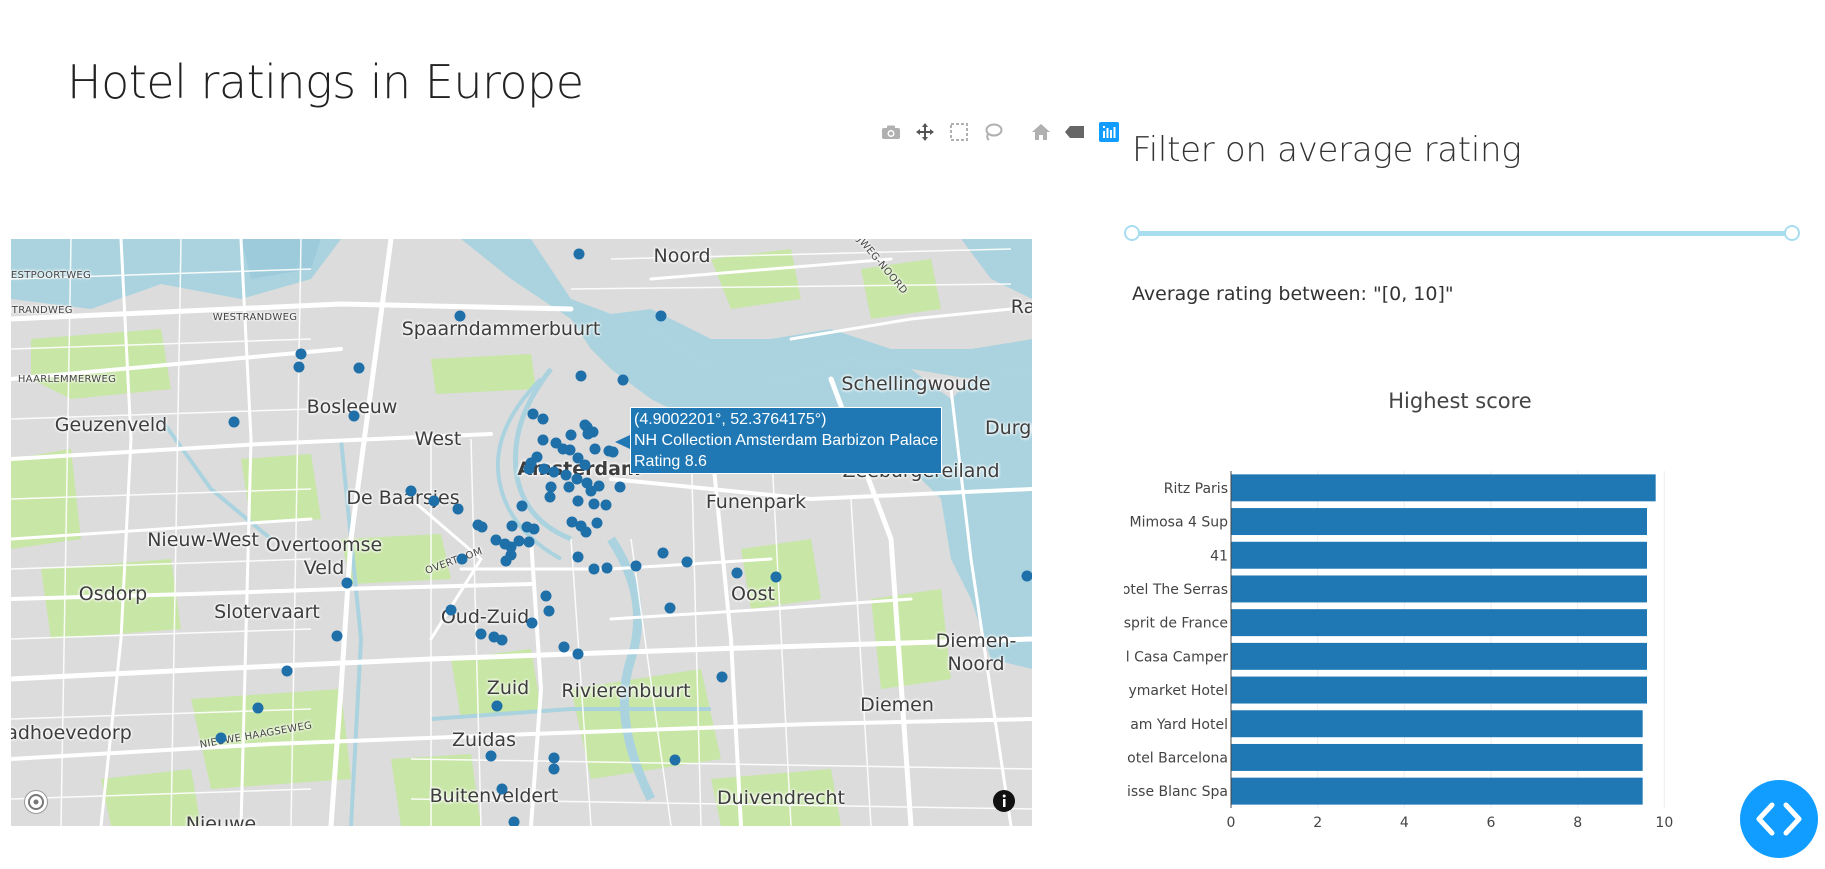 This screenshot has width=1825, height=869. I want to click on tooltip-hotel-name: NH Collection Amsterdam Barbizon Palace, so click(786, 440).